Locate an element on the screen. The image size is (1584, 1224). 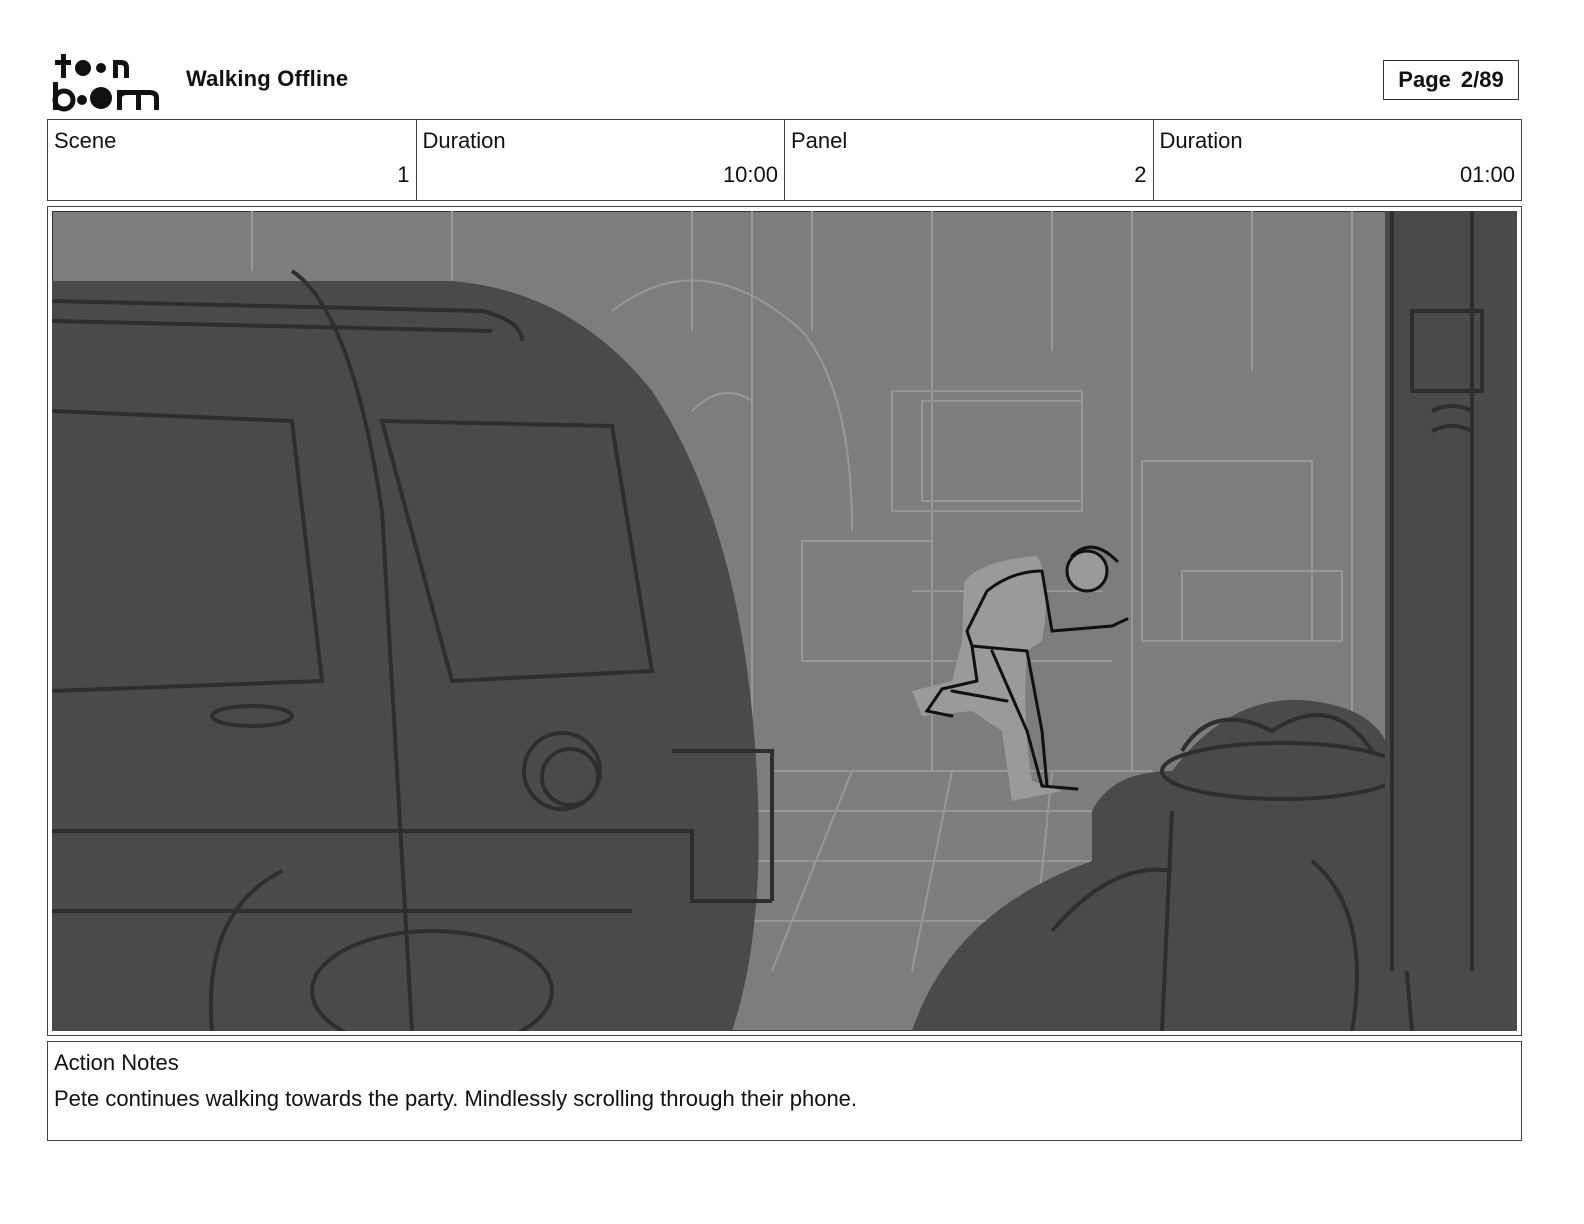
page-label: Page is located at coordinates (1424, 79).